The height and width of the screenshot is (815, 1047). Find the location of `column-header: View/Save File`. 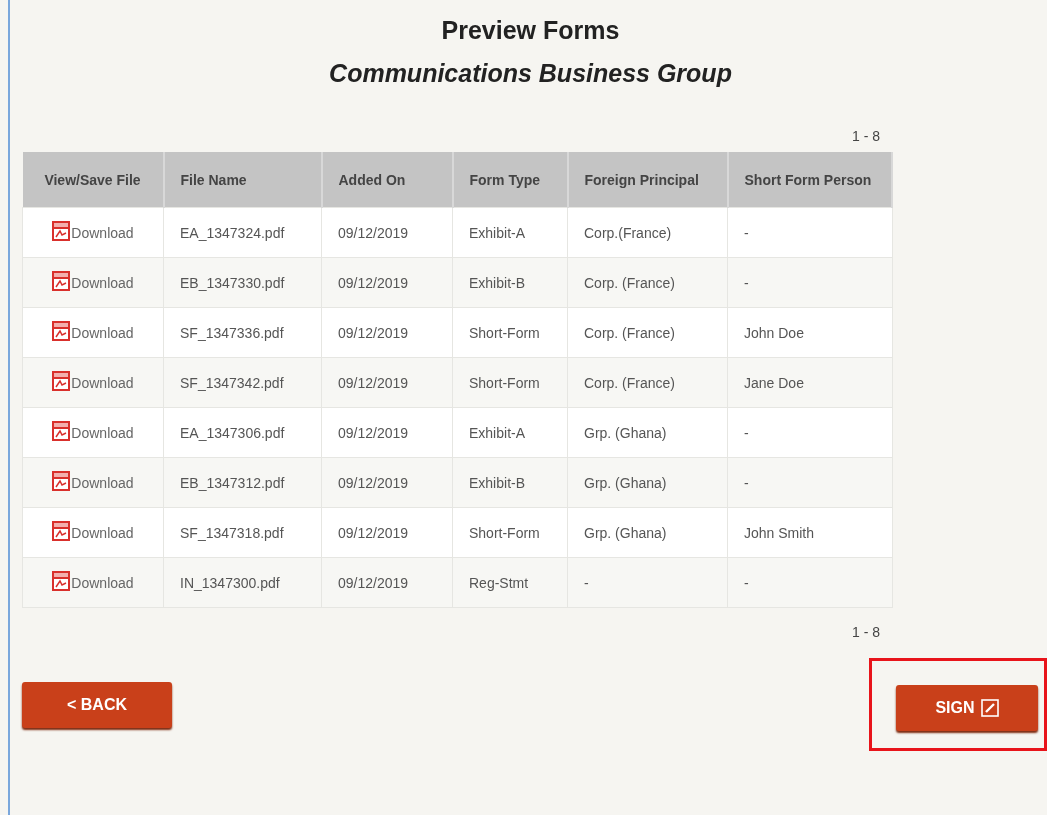

column-header: View/Save File is located at coordinates (93, 180).